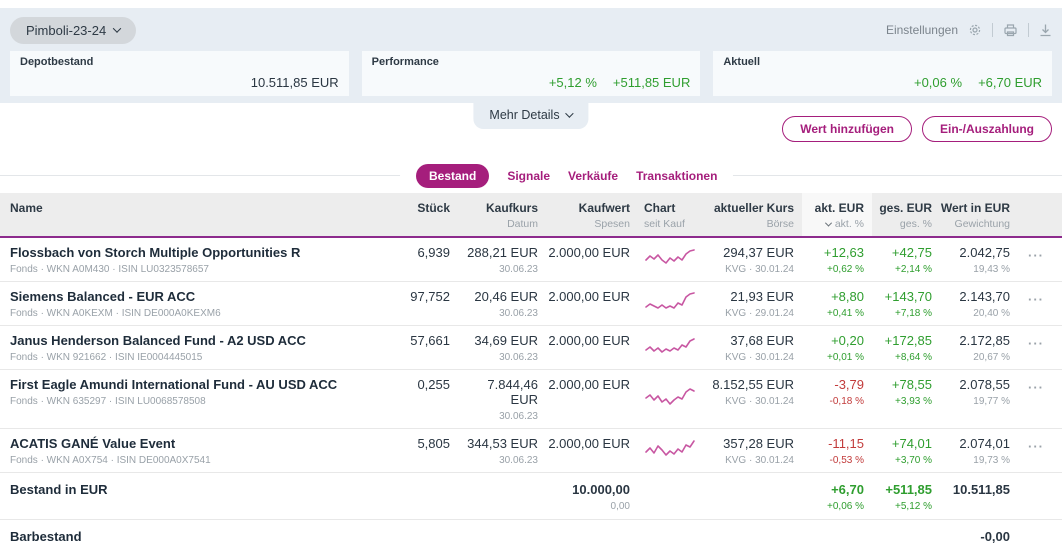 The width and height of the screenshot is (1062, 544). Describe the element at coordinates (194, 296) in the screenshot. I see `fund-name-link: Siemens Balanced - EUR ACC` at that location.